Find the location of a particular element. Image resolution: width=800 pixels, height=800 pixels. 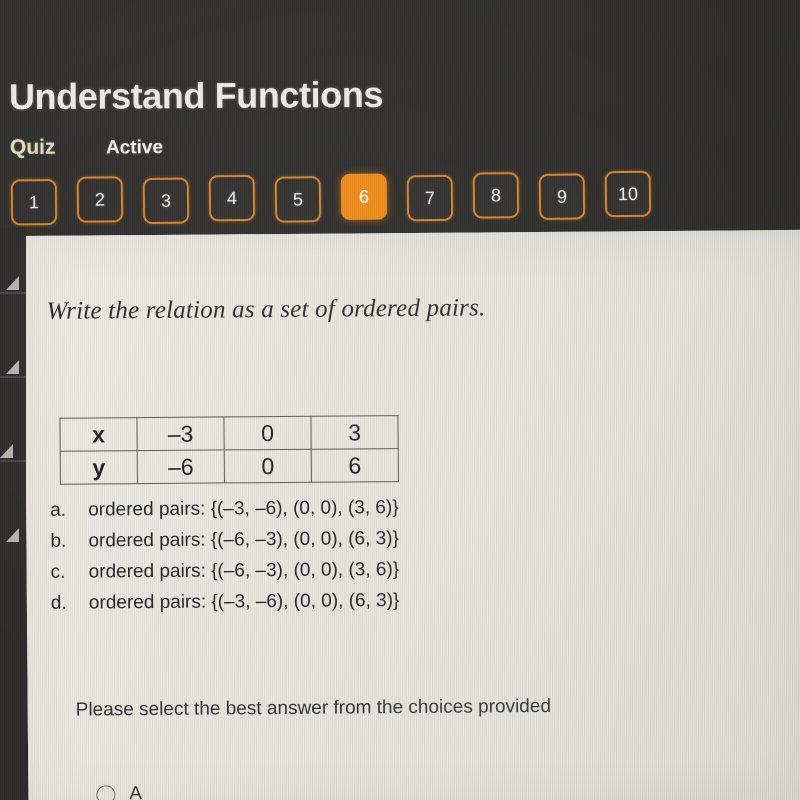

table-row: x –3 0 3 is located at coordinates (229, 433).